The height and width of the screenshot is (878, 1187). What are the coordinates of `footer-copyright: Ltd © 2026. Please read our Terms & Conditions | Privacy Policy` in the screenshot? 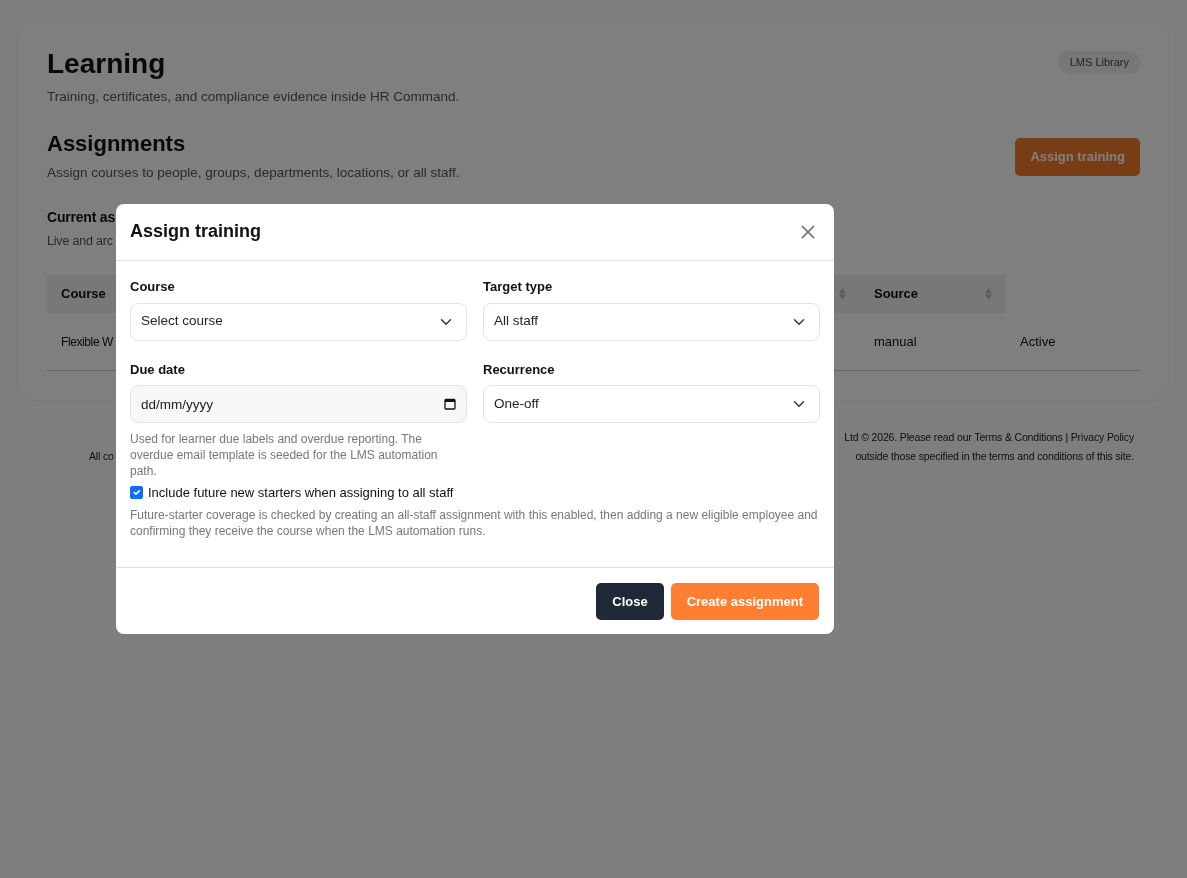 It's located at (989, 438).